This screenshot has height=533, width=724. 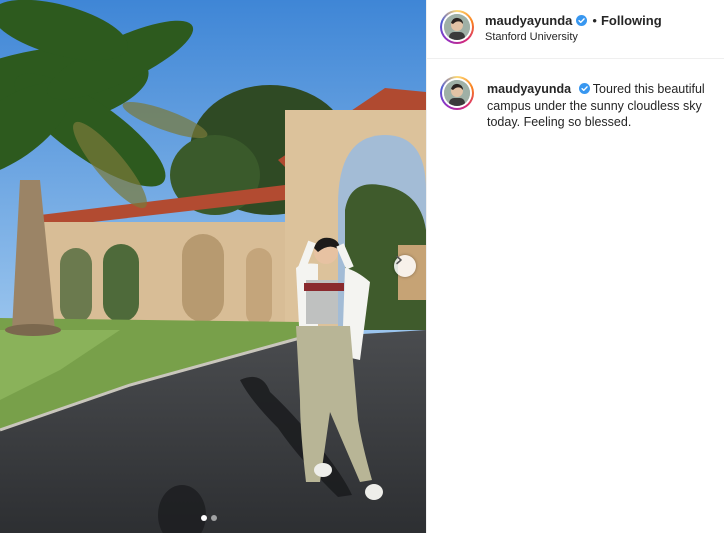 I want to click on location-link: Stanford University, so click(x=573, y=37).